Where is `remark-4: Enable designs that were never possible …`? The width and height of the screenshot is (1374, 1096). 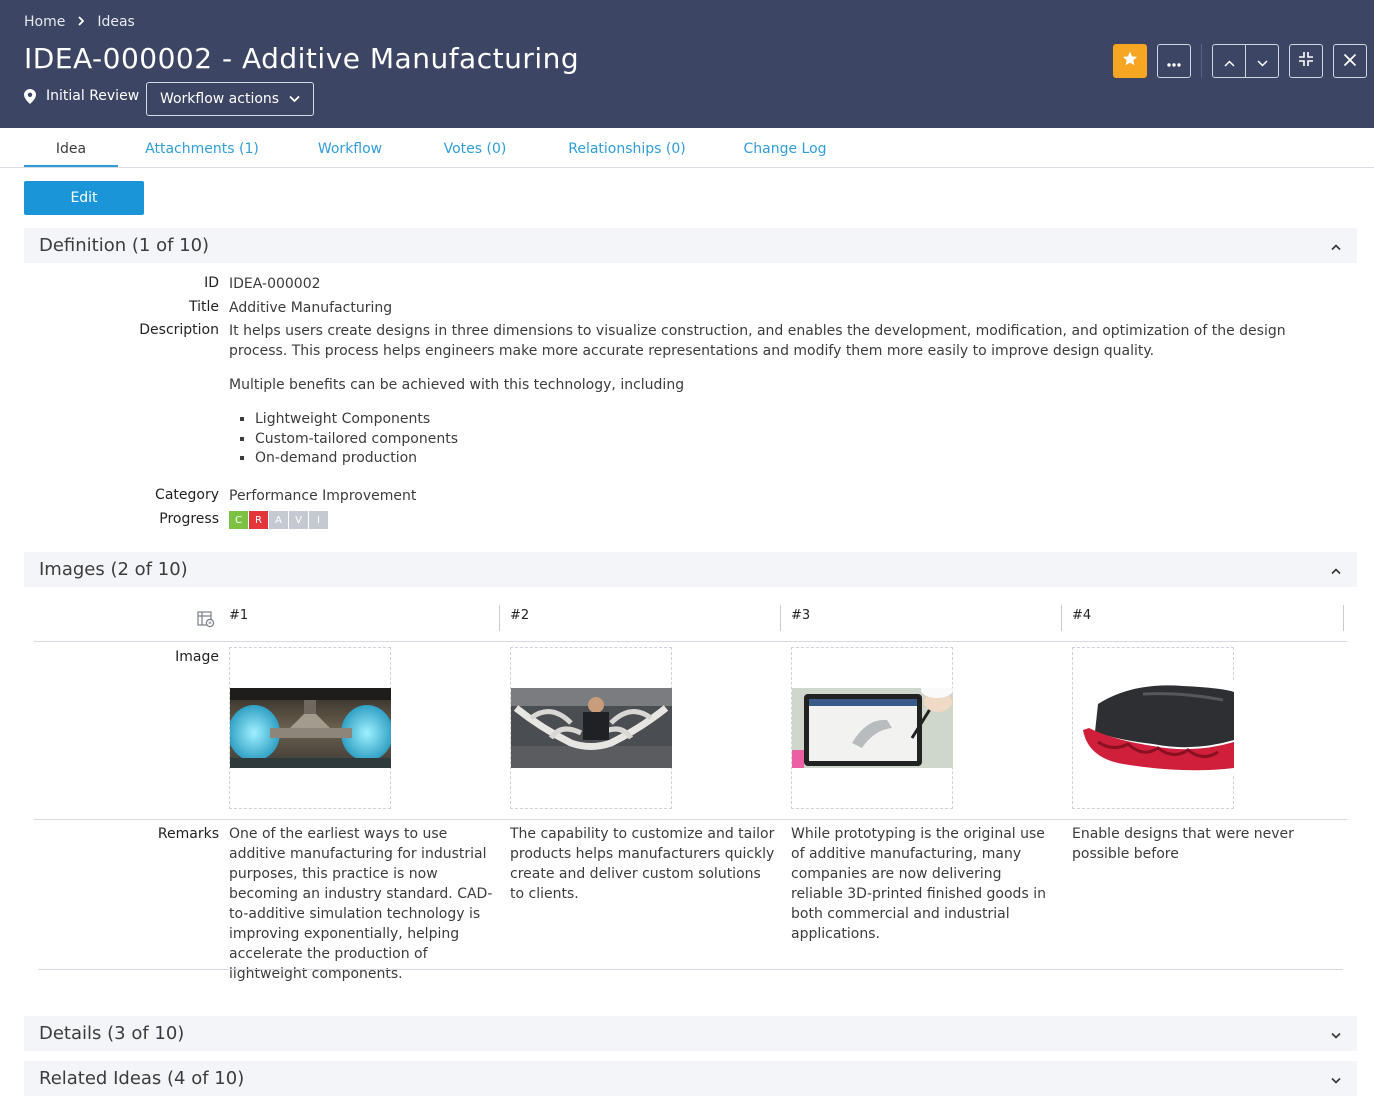
remark-4: Enable designs that were never possible … is located at coordinates (1183, 844).